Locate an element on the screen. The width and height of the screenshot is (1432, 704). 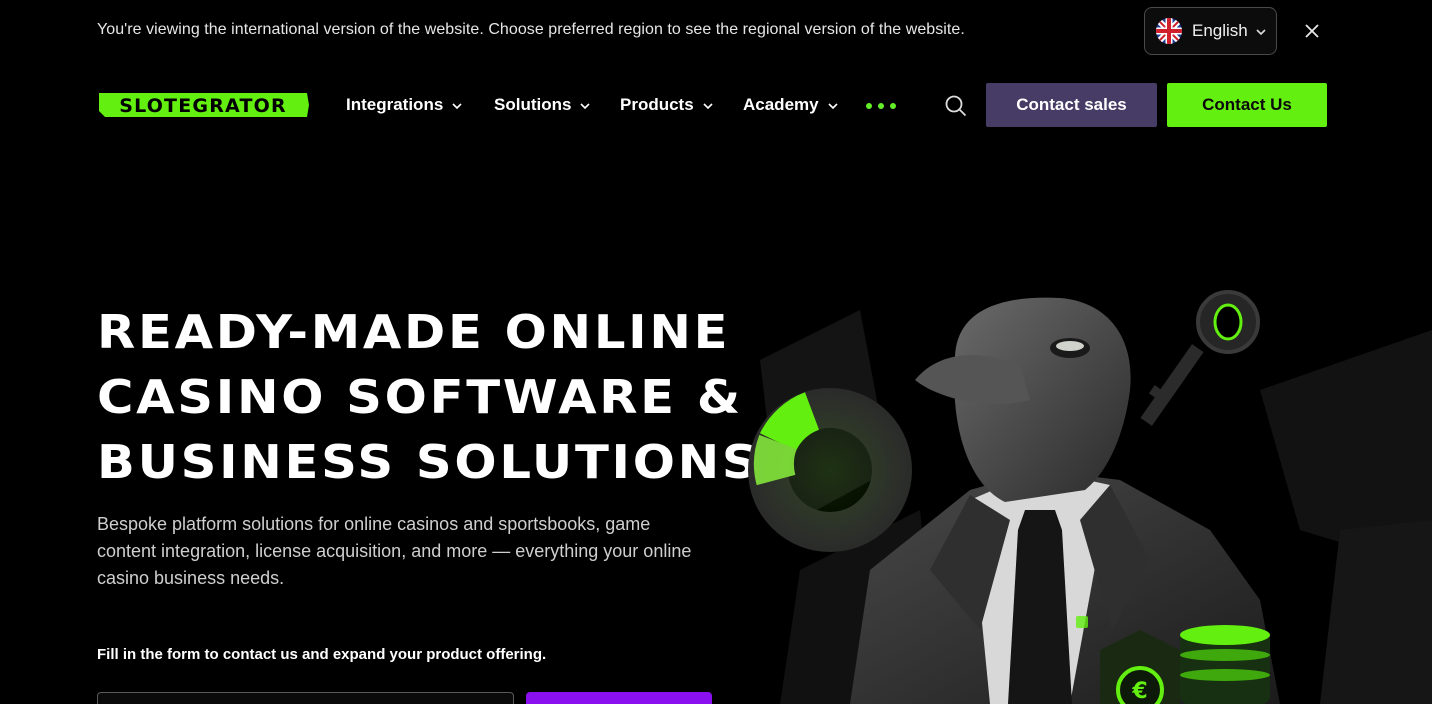
contact-us-button: Contact Us is located at coordinates (1247, 105).